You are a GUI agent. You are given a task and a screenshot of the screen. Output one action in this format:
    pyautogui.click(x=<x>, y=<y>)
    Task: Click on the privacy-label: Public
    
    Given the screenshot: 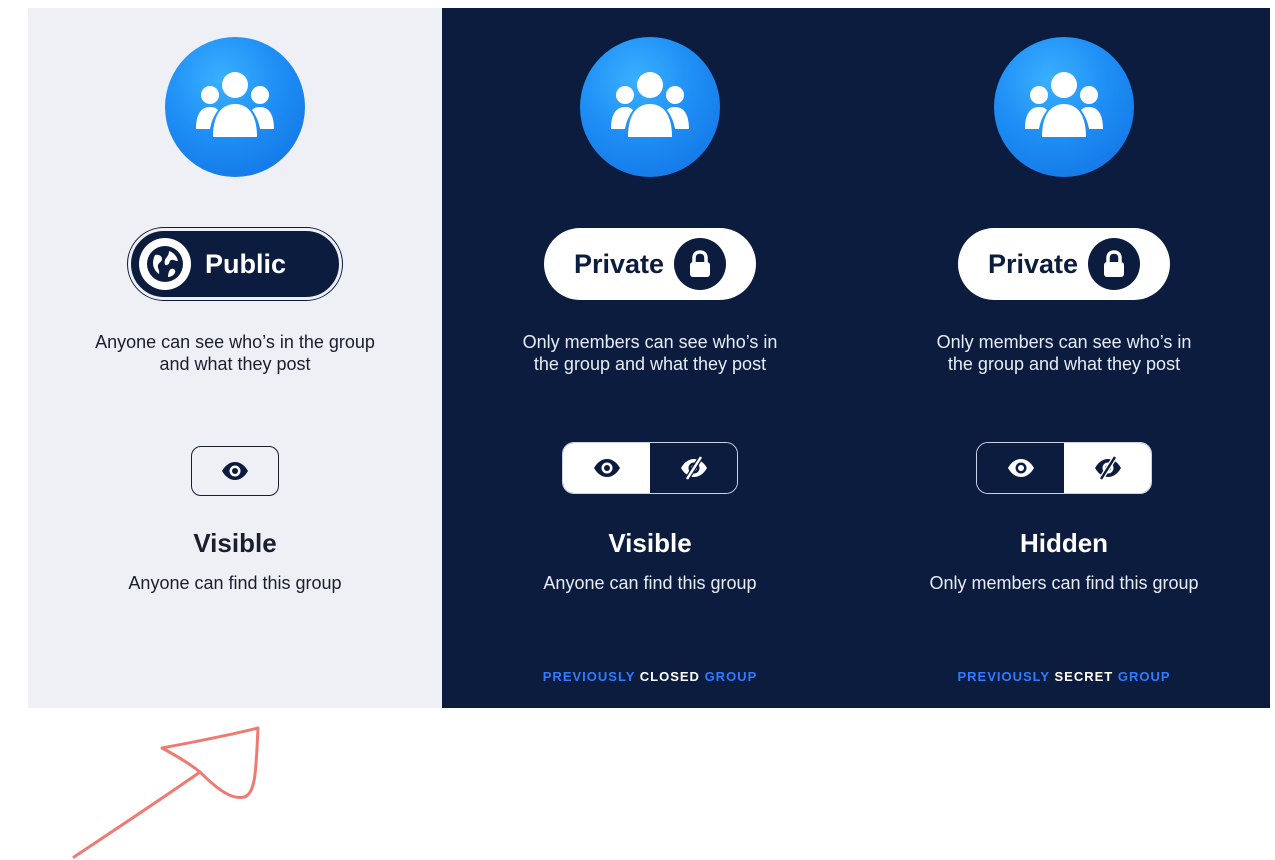 What is the action you would take?
    pyautogui.click(x=246, y=263)
    